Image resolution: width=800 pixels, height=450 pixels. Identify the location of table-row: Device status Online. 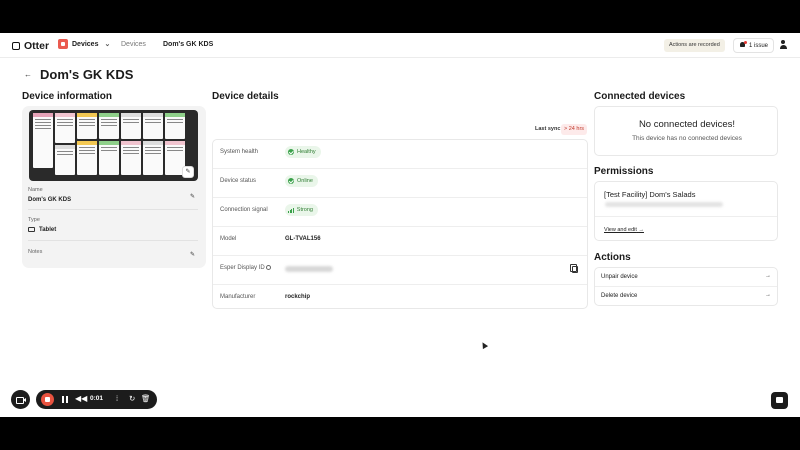
(400, 183).